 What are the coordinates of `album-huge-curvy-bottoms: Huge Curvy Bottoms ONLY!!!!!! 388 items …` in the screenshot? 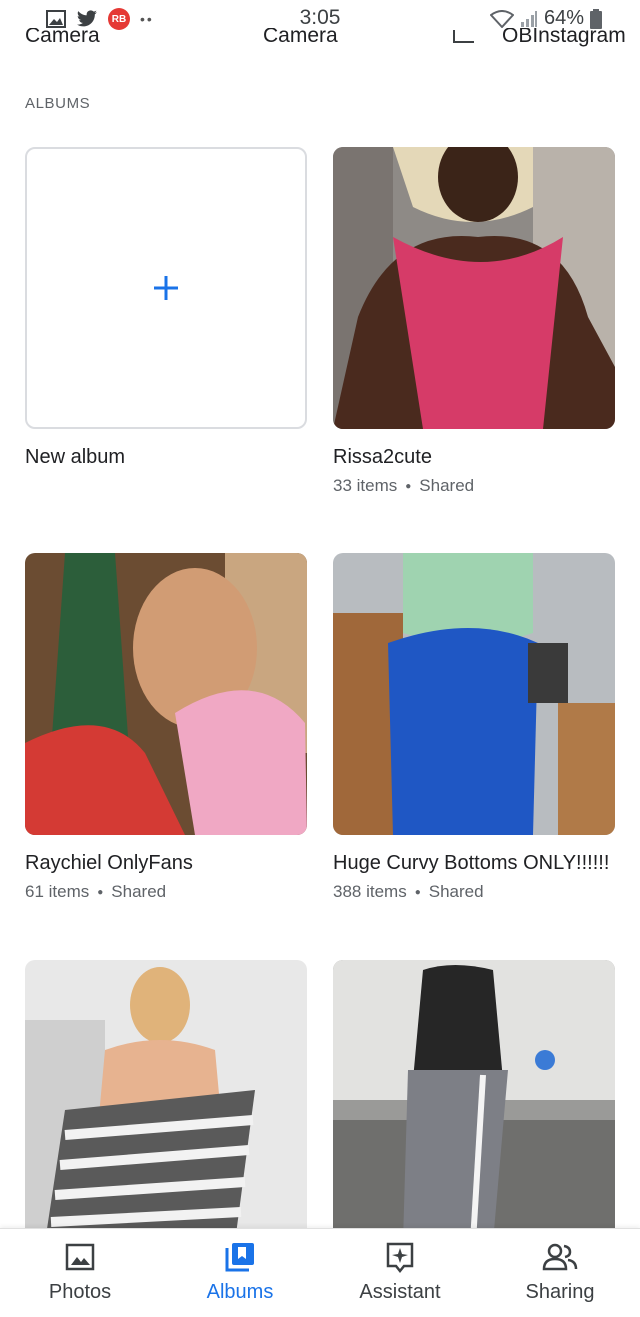 It's located at (474, 727).